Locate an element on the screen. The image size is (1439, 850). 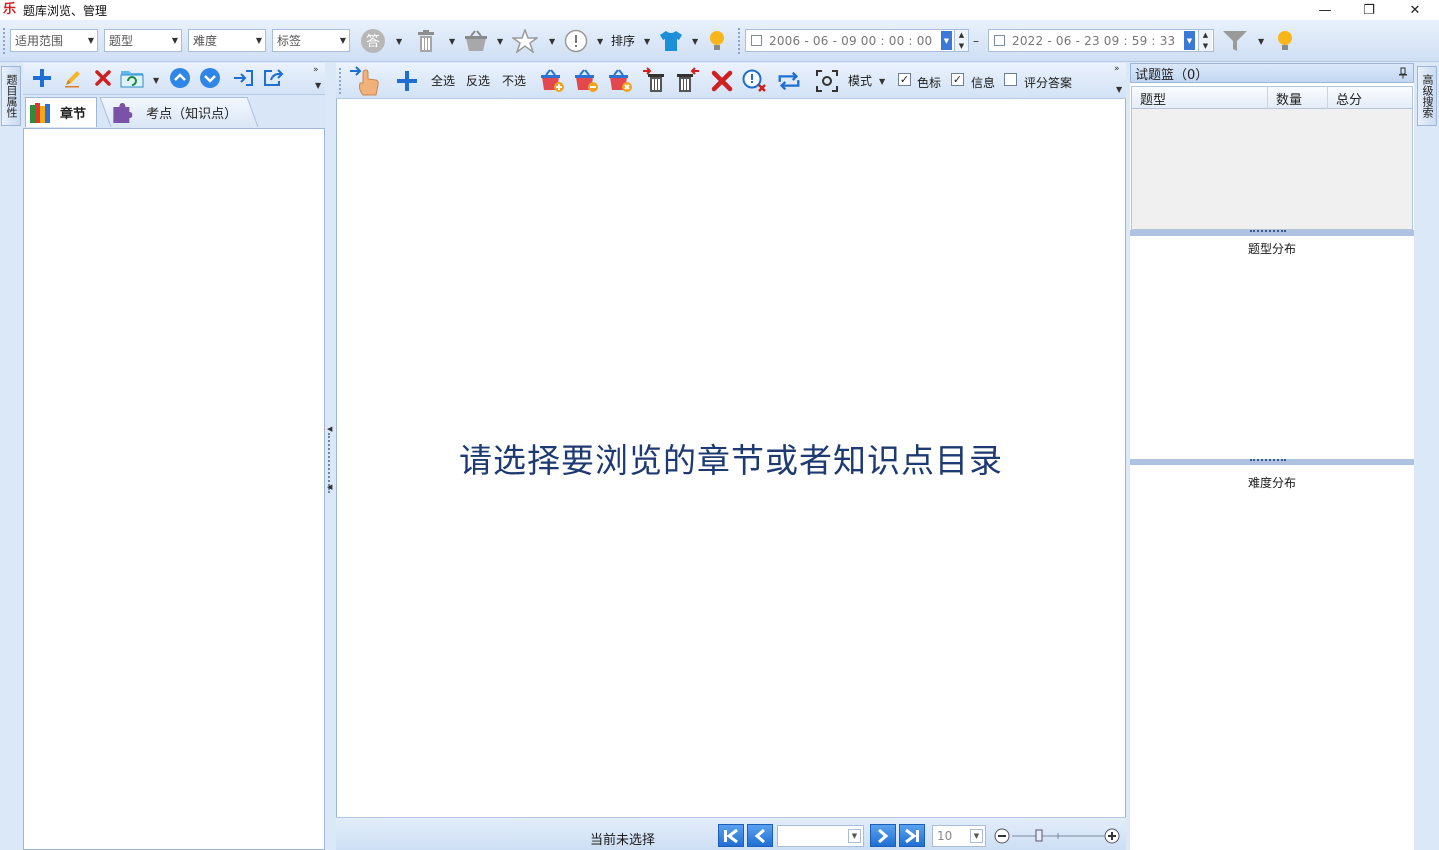
svg-text: 答 is located at coordinates (373, 41).